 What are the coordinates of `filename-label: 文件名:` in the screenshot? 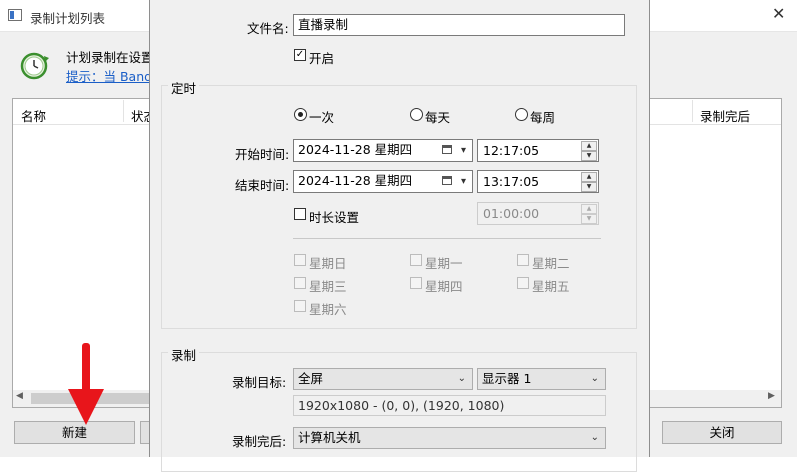 It's located at (268, 28).